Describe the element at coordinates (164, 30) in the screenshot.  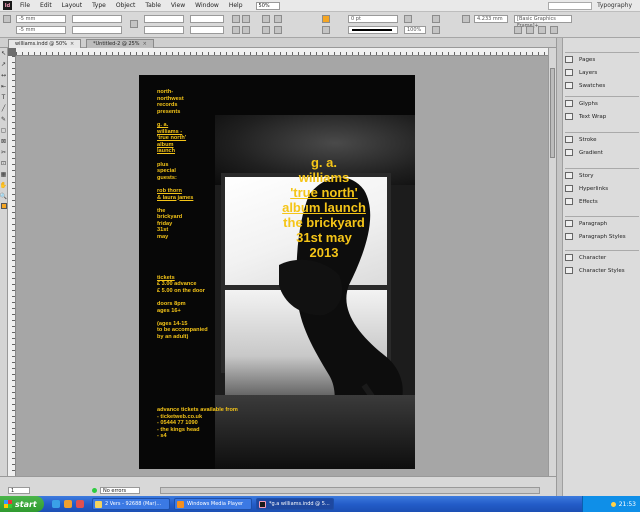
I see `scale-y-field` at that location.